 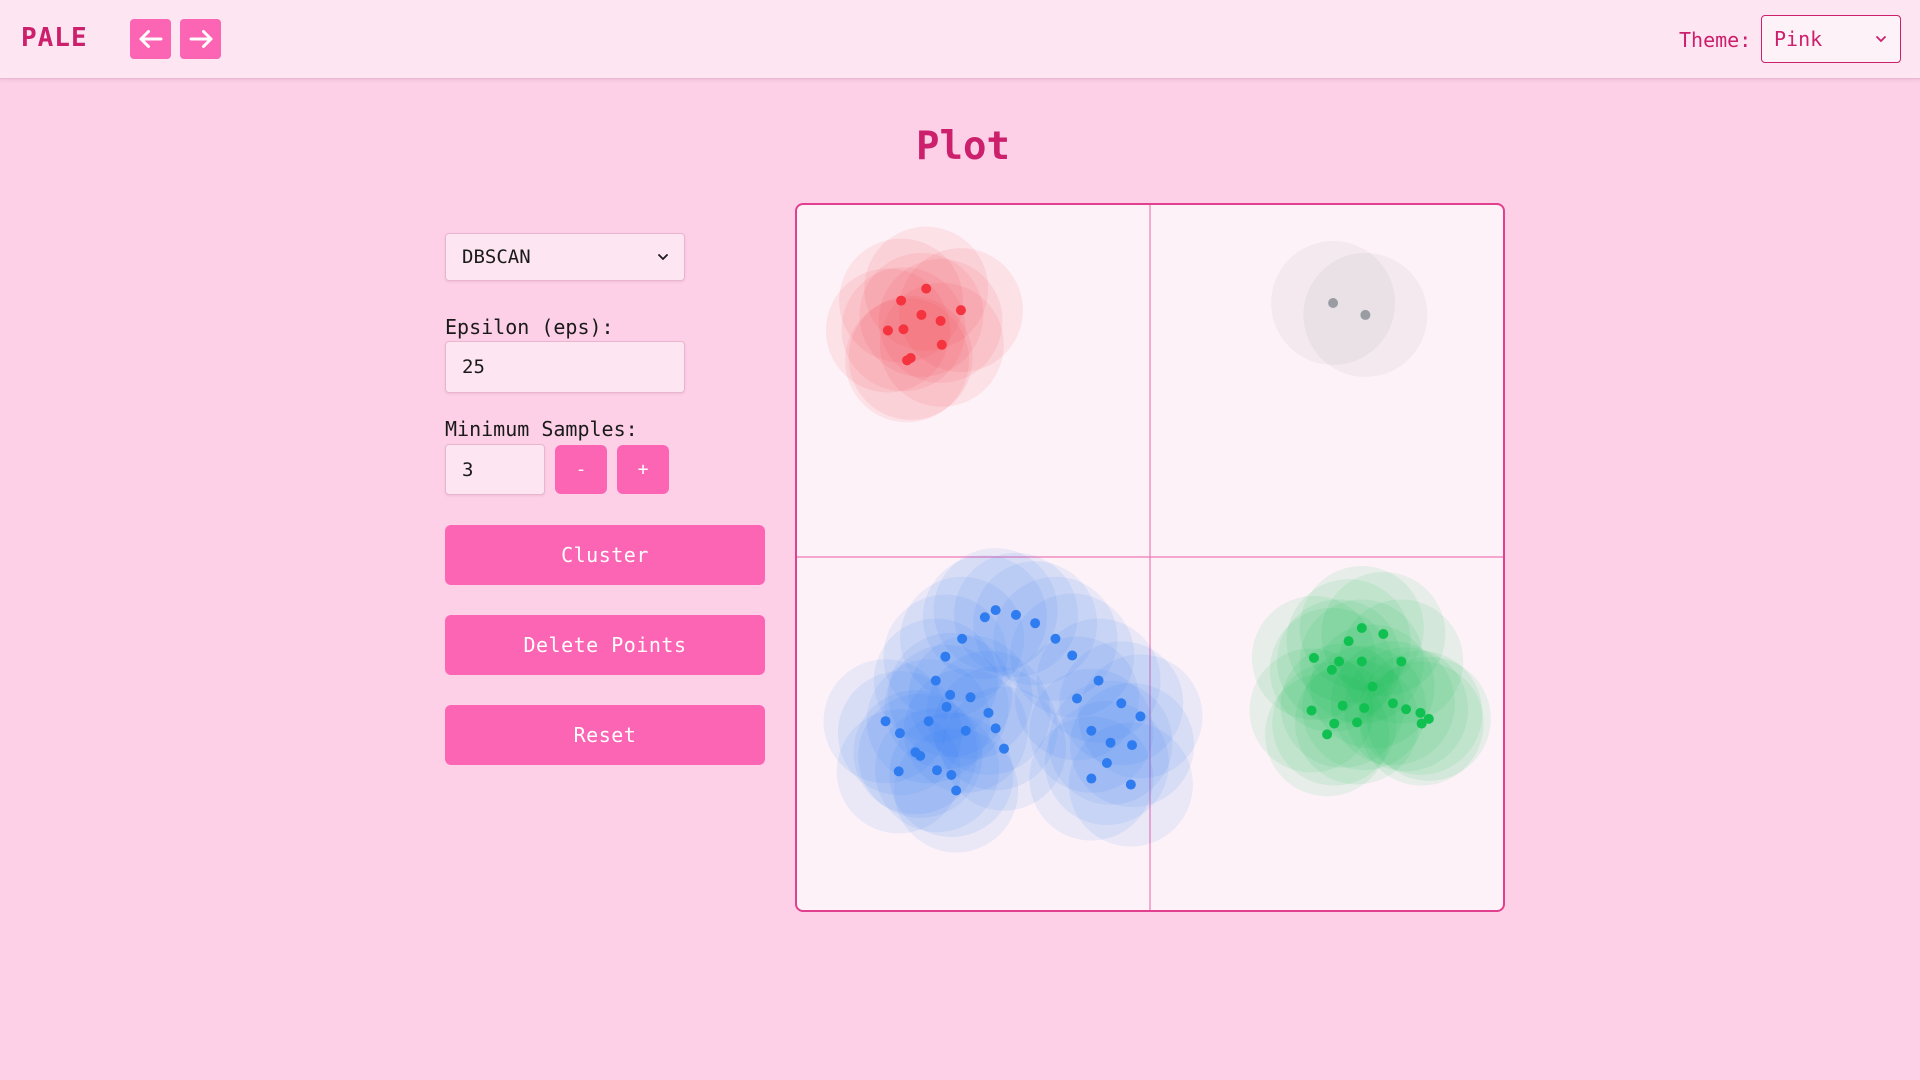 What do you see at coordinates (643, 469) in the screenshot?
I see `increment-button: +` at bounding box center [643, 469].